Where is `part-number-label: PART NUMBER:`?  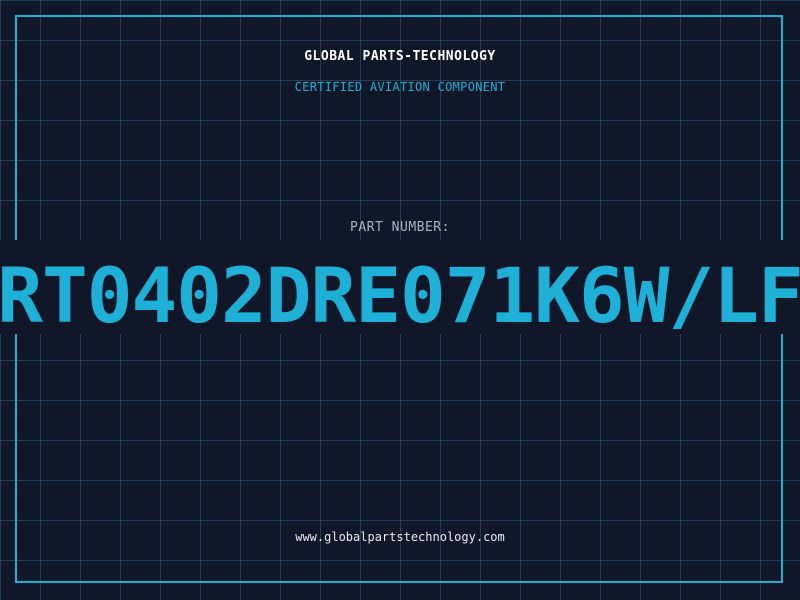
part-number-label: PART NUMBER: is located at coordinates (400, 227).